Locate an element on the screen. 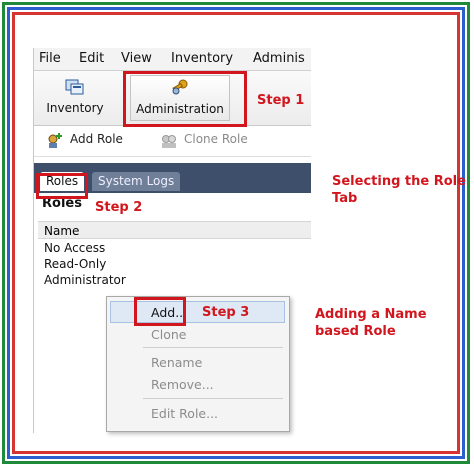  highlight-roles-tab is located at coordinates (62, 186).